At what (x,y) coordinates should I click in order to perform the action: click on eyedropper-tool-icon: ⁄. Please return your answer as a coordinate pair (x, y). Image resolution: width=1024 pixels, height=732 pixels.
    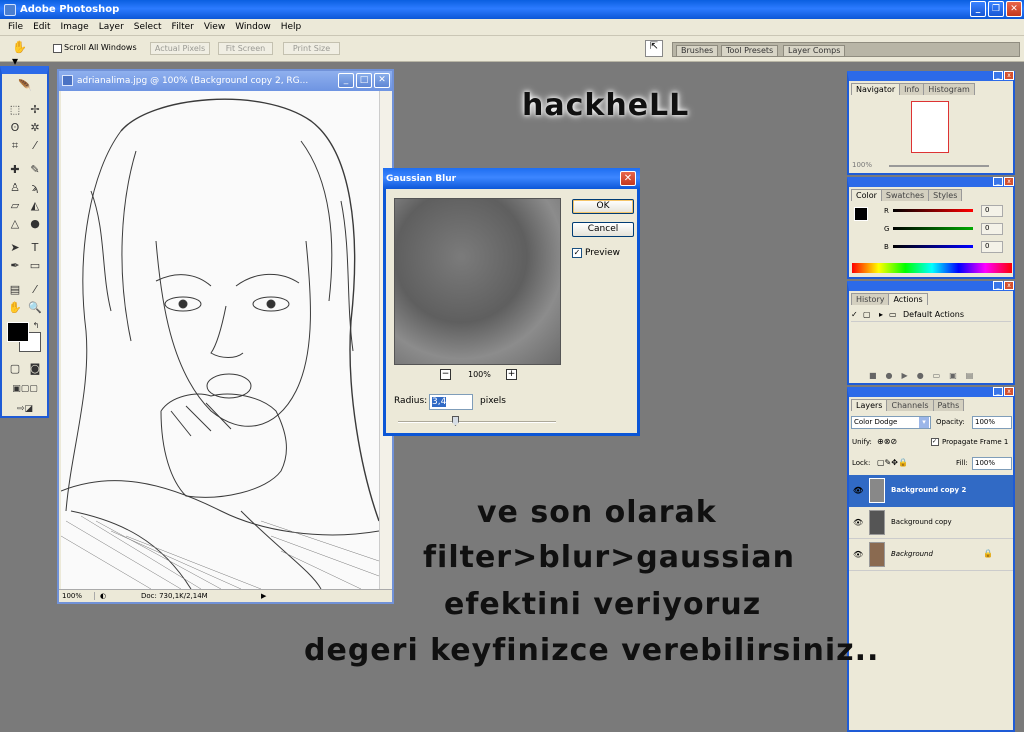
    Looking at the image, I should click on (35, 289).